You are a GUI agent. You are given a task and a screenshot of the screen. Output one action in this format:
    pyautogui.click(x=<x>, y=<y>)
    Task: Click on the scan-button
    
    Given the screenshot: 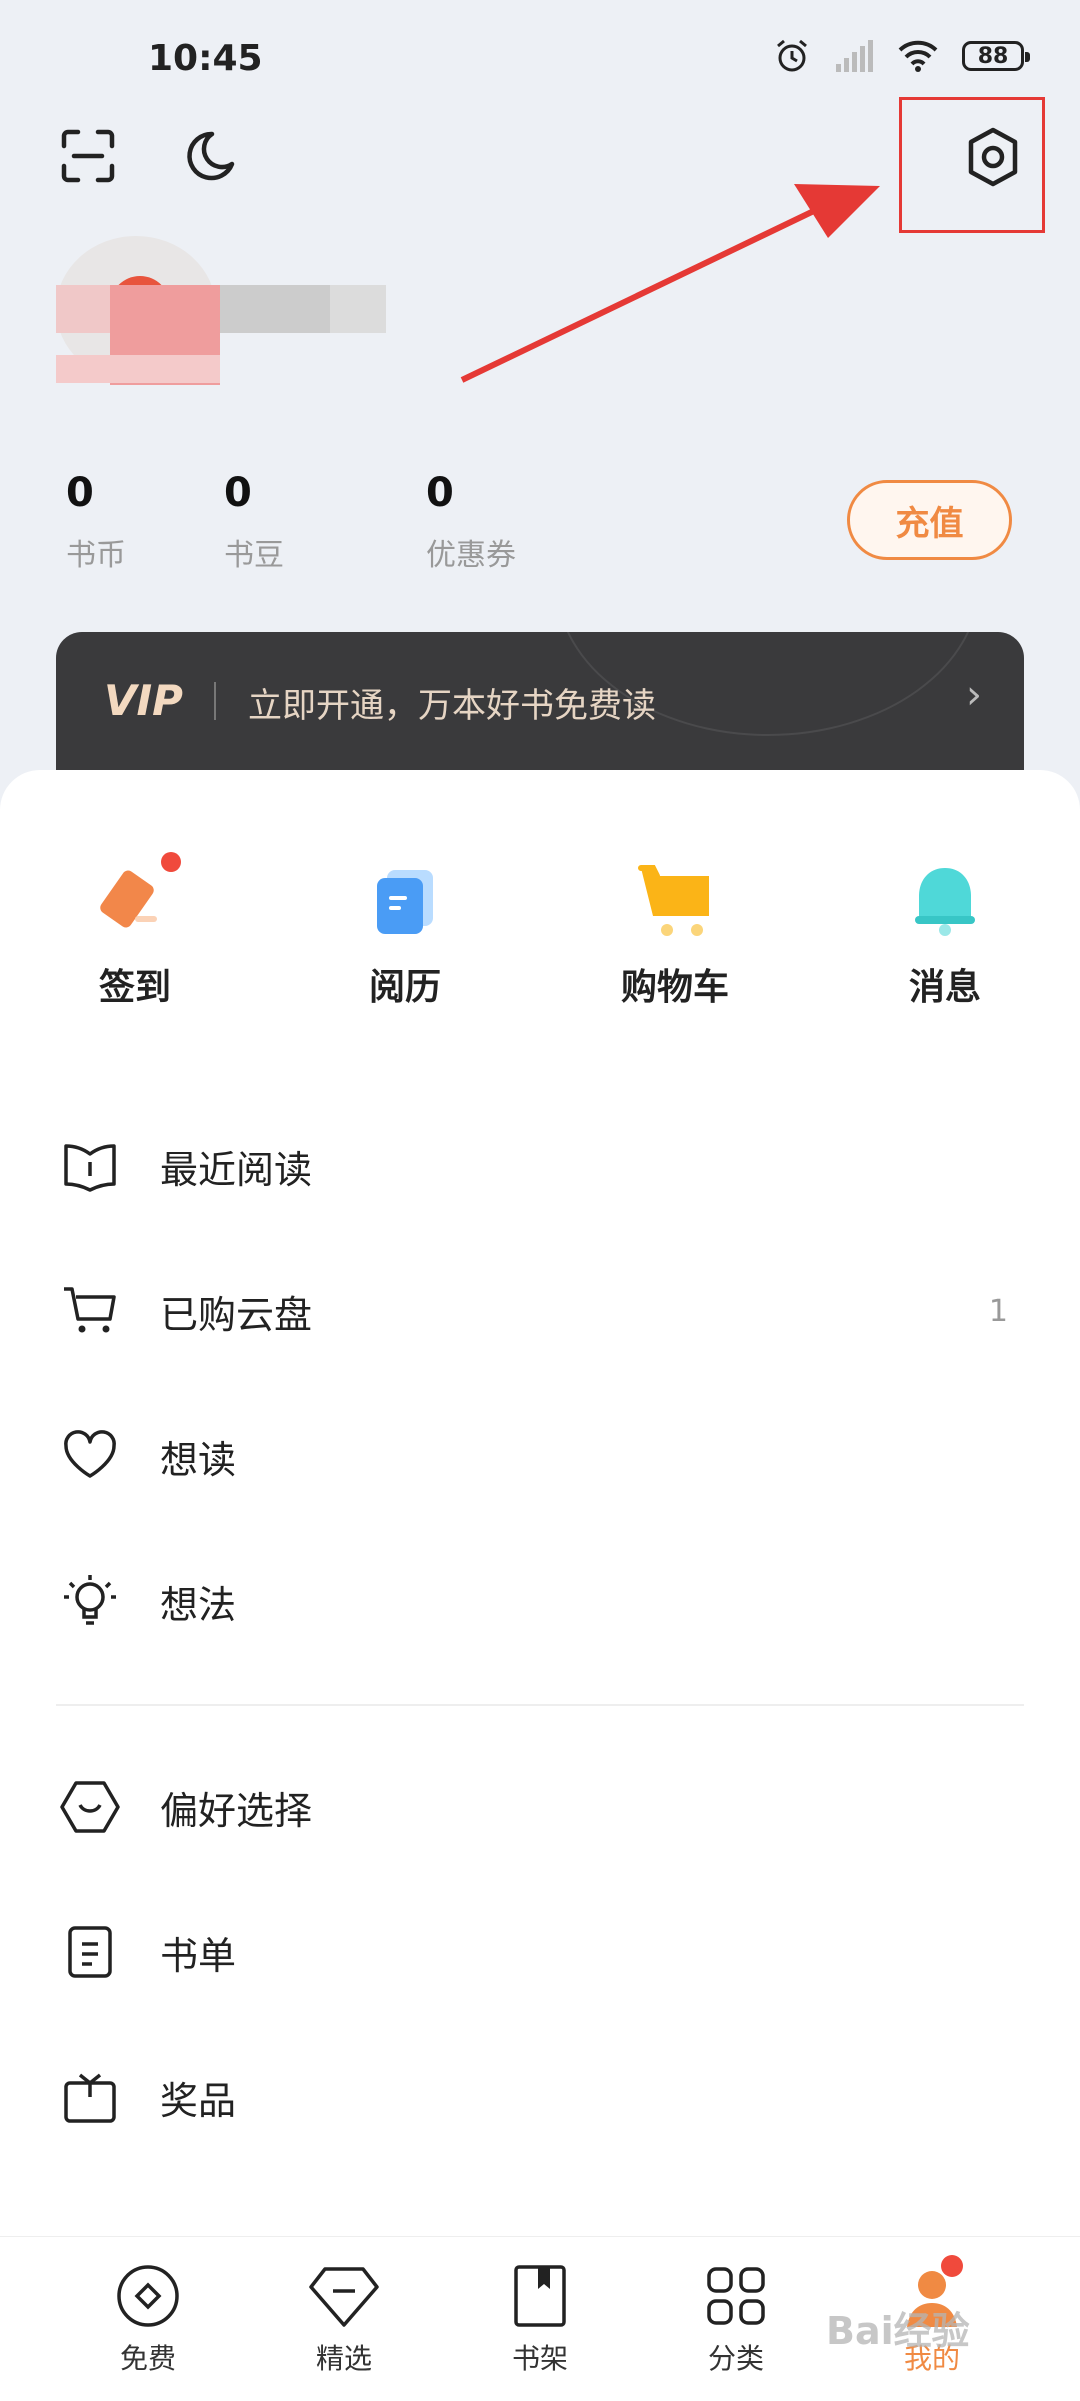 What is the action you would take?
    pyautogui.click(x=88, y=156)
    